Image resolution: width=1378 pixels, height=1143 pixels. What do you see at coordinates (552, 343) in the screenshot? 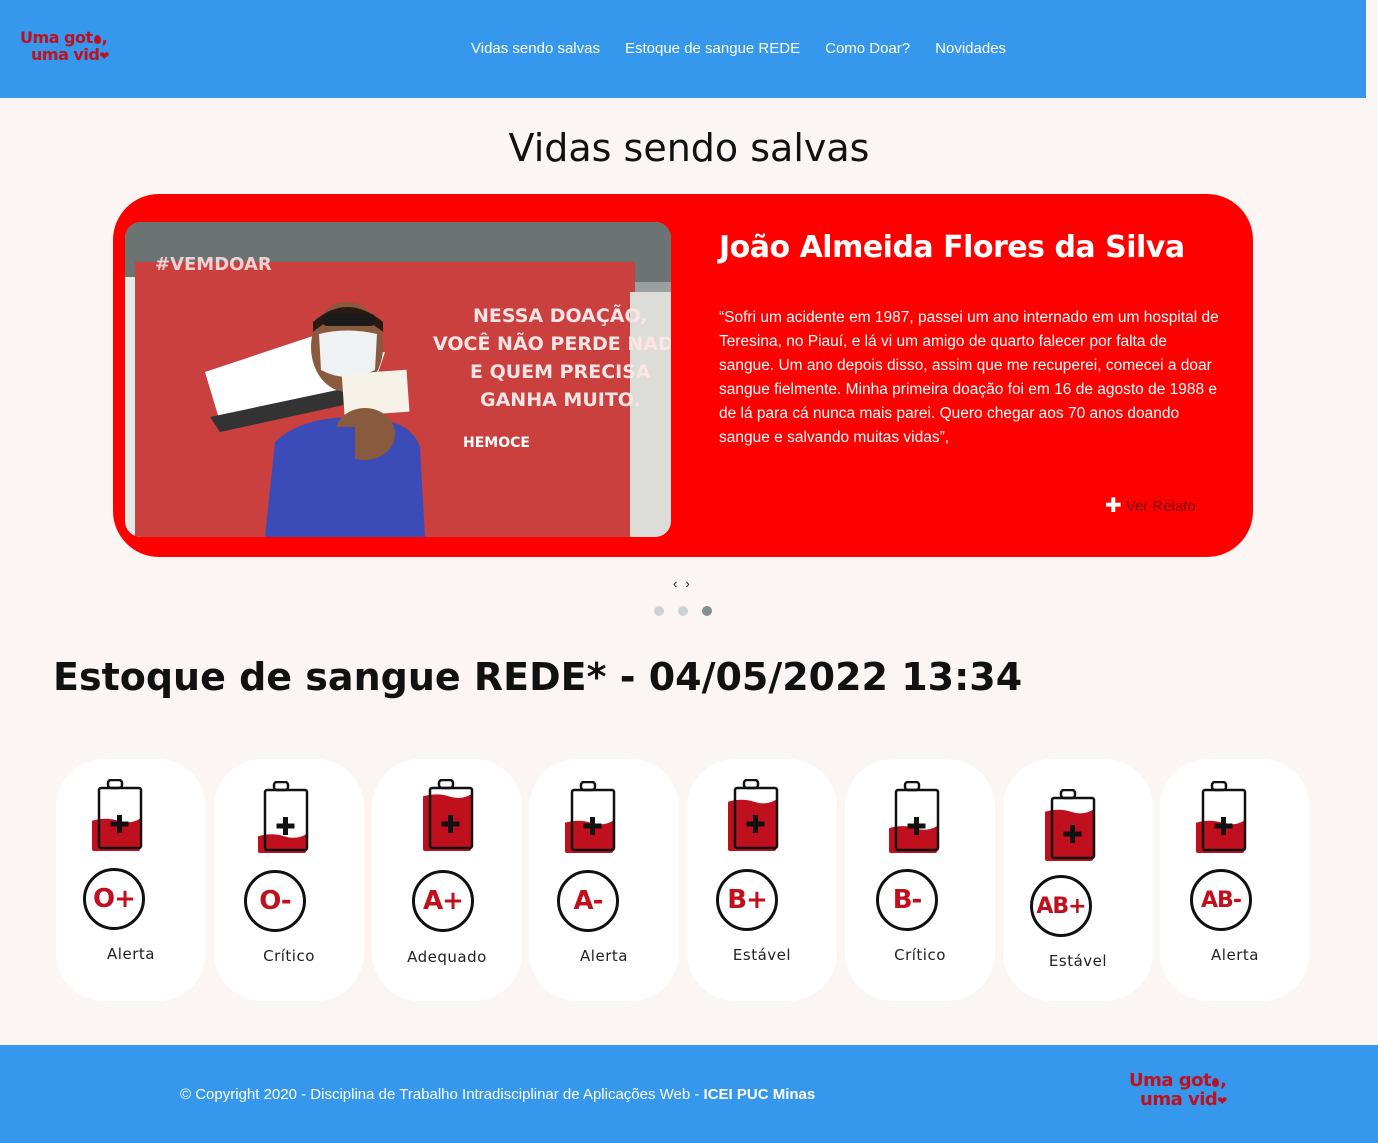
I see `photo-wall-line-2: VOCÊ NÃO PERDE NADA.` at bounding box center [552, 343].